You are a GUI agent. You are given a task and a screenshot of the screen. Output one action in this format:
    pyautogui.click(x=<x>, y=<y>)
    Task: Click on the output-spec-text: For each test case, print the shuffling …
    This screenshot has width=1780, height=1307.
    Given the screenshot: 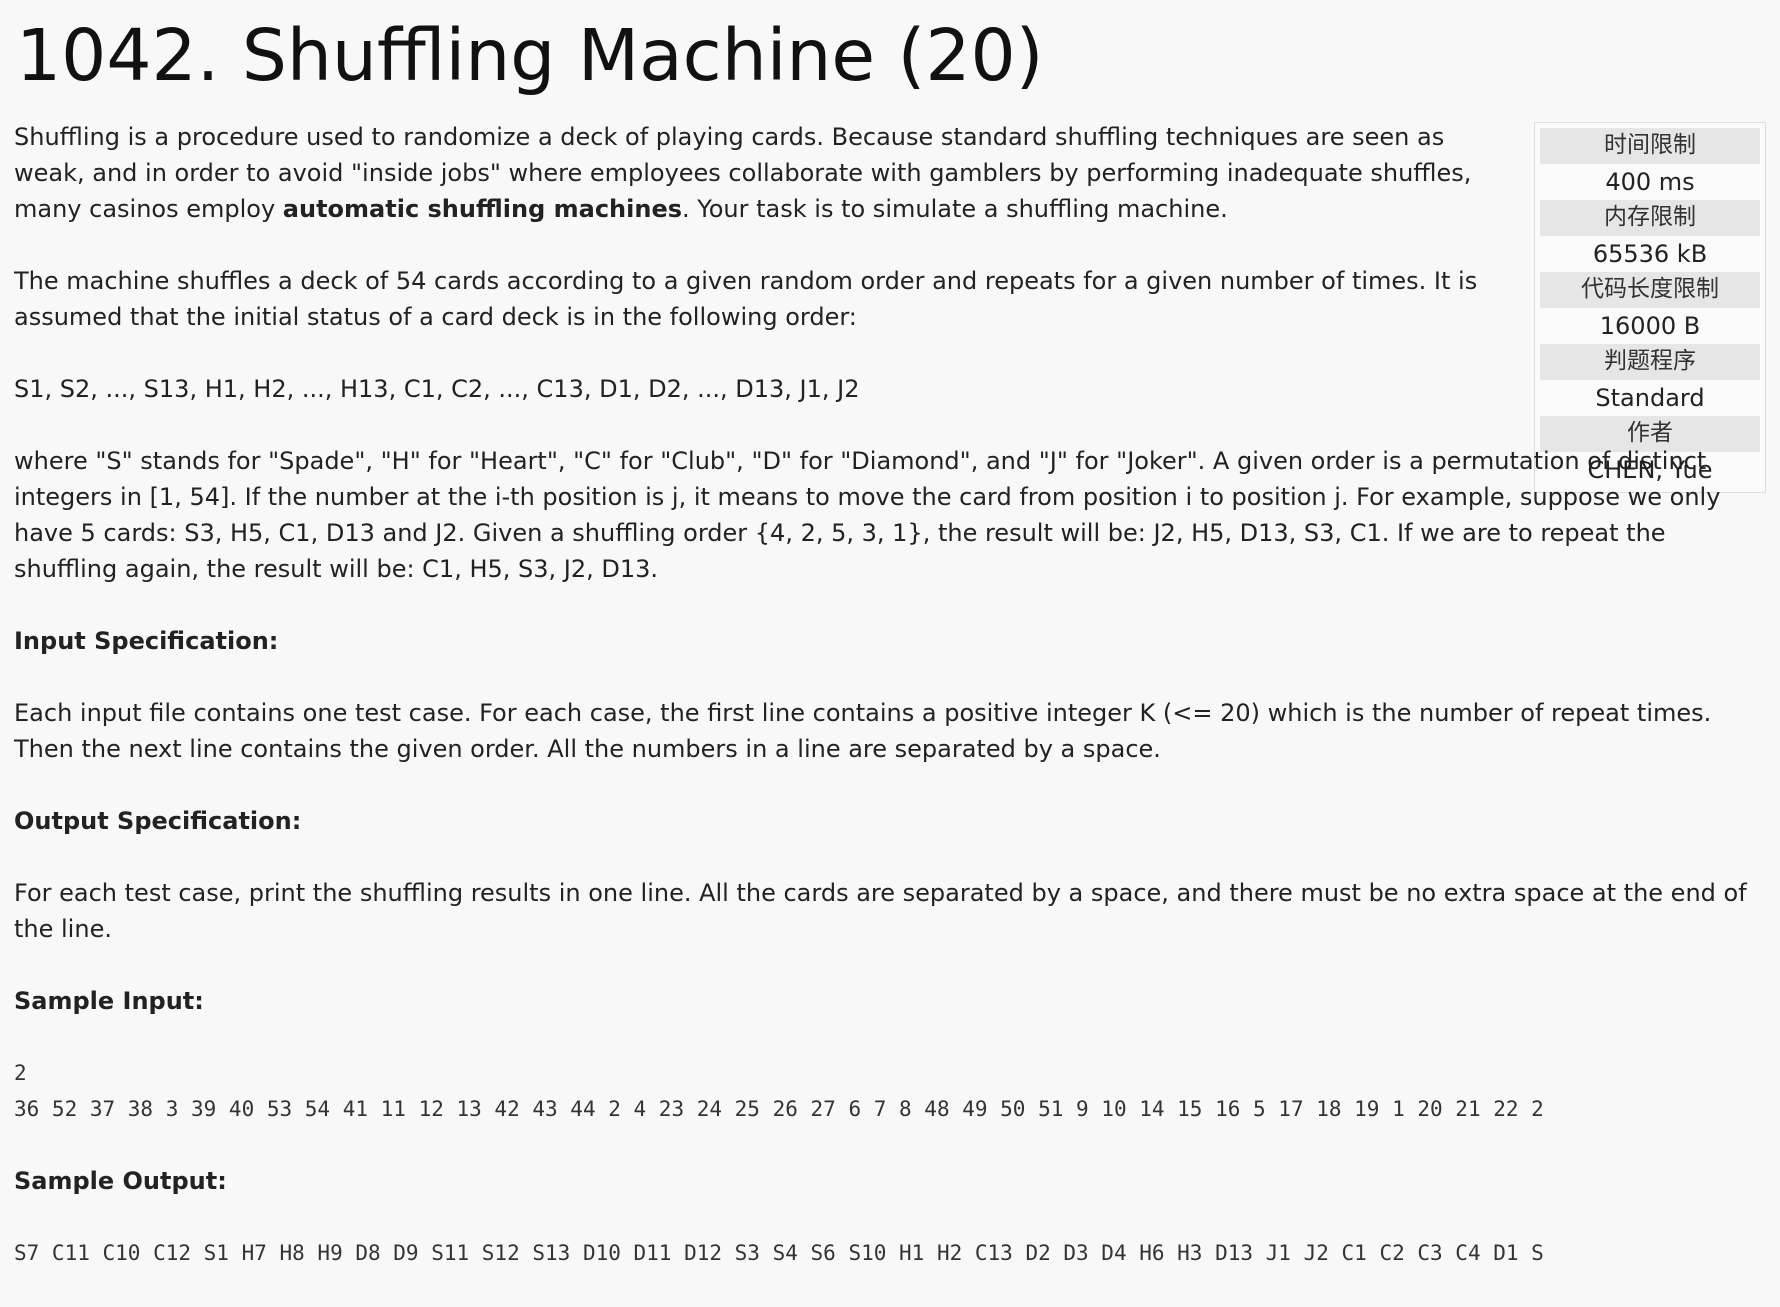 What is the action you would take?
    pyautogui.click(x=880, y=911)
    